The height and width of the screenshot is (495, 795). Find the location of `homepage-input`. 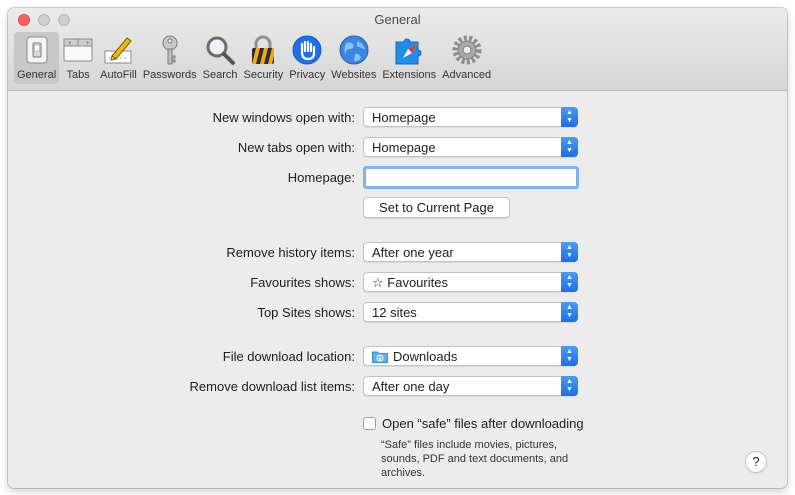

homepage-input is located at coordinates (471, 177).